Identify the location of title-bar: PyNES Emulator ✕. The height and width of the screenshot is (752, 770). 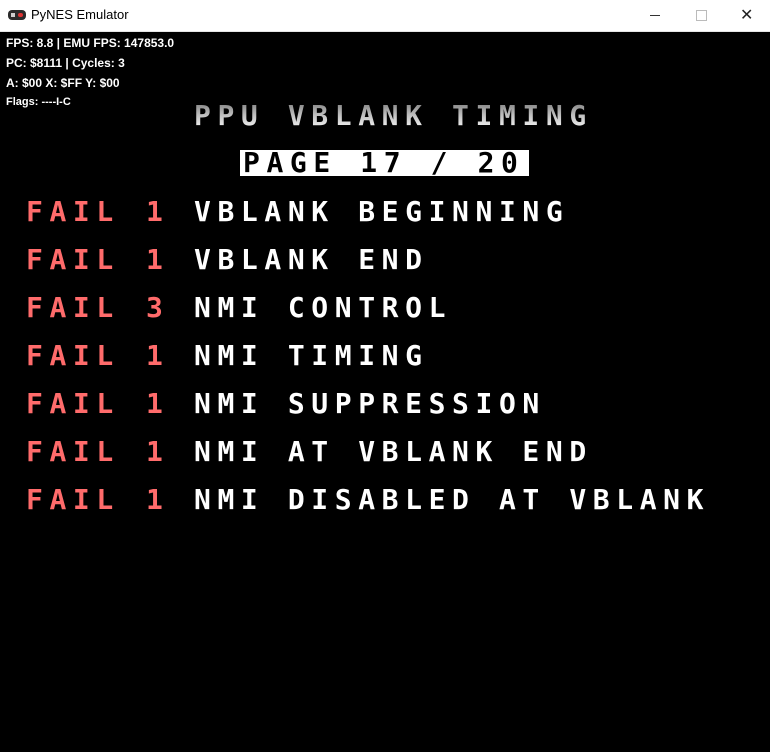
(385, 16).